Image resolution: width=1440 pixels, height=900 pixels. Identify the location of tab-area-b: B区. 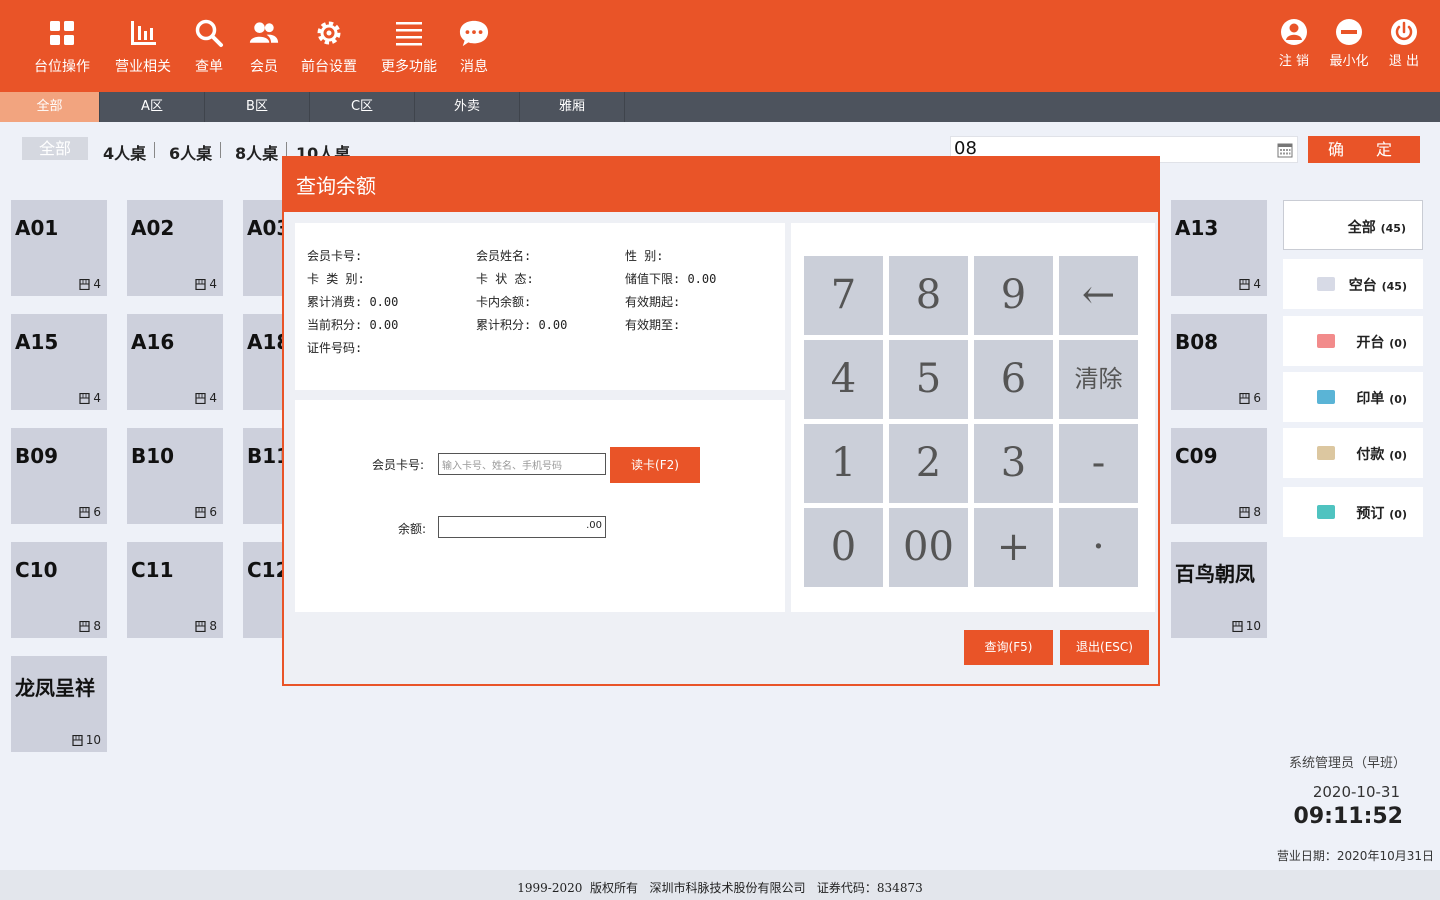
(257, 107).